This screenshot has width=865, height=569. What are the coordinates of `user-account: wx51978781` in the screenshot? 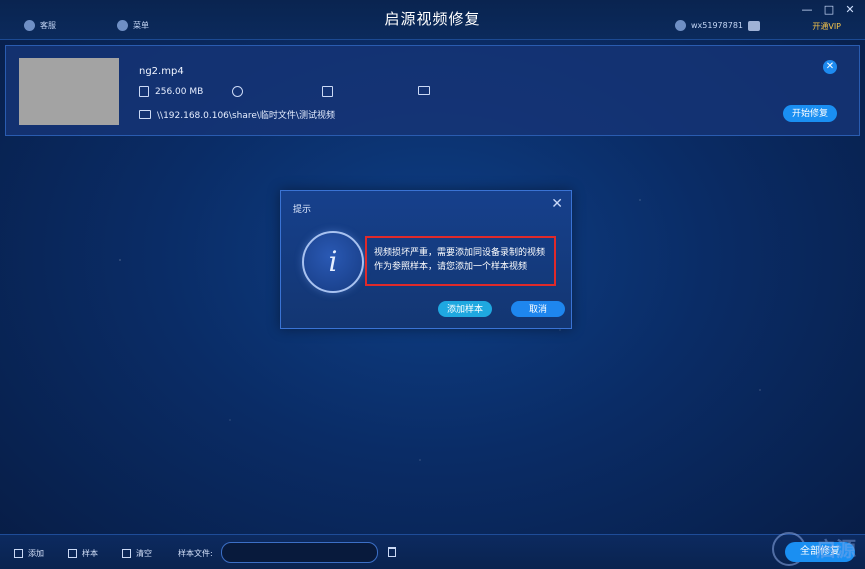 It's located at (717, 25).